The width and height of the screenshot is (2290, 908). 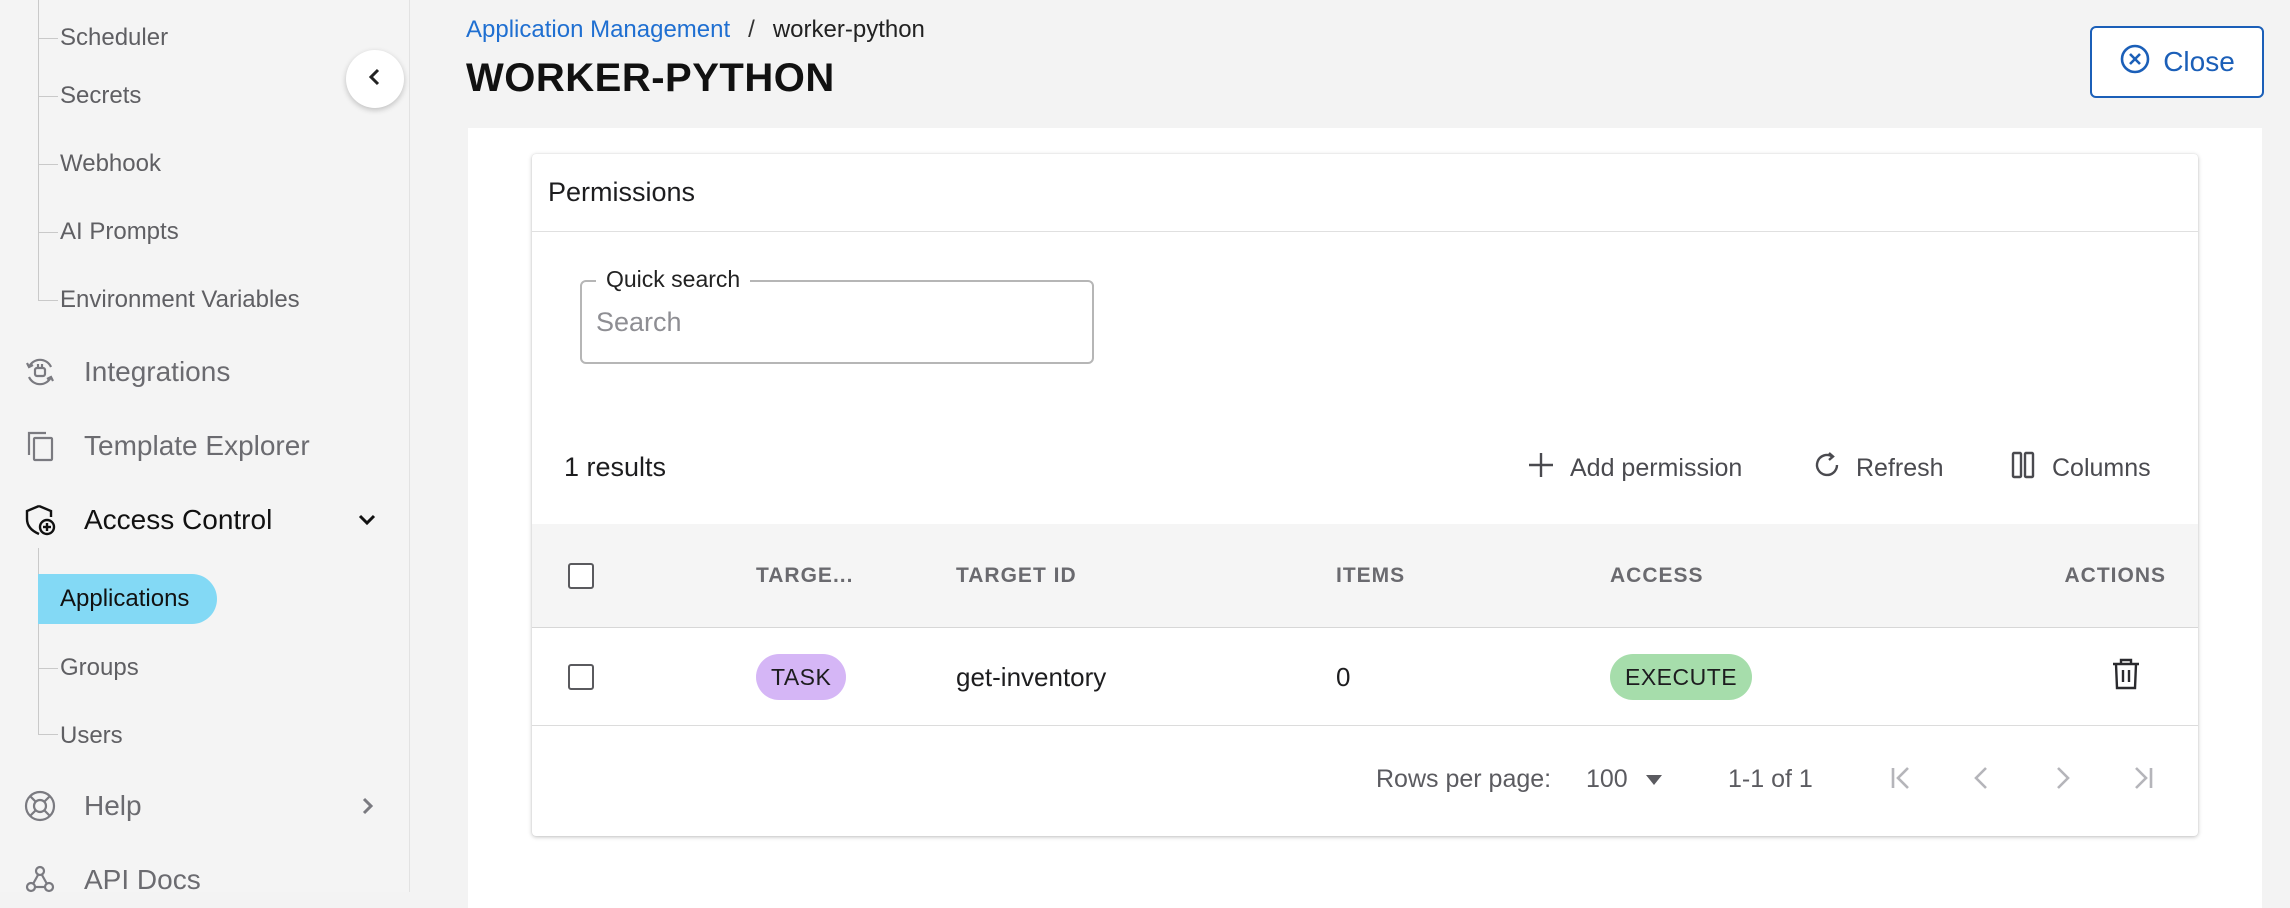 I want to click on table-header: TARGE... TARGET ID ITEMS ACCESS ACTIONS, so click(x=1365, y=576).